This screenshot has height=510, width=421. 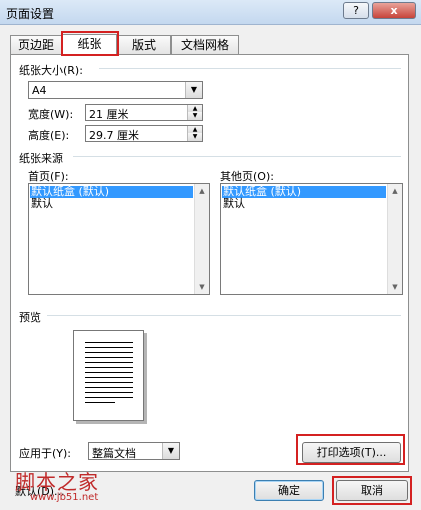 What do you see at coordinates (109, 114) in the screenshot?
I see `width-value: 21 厘米` at bounding box center [109, 114].